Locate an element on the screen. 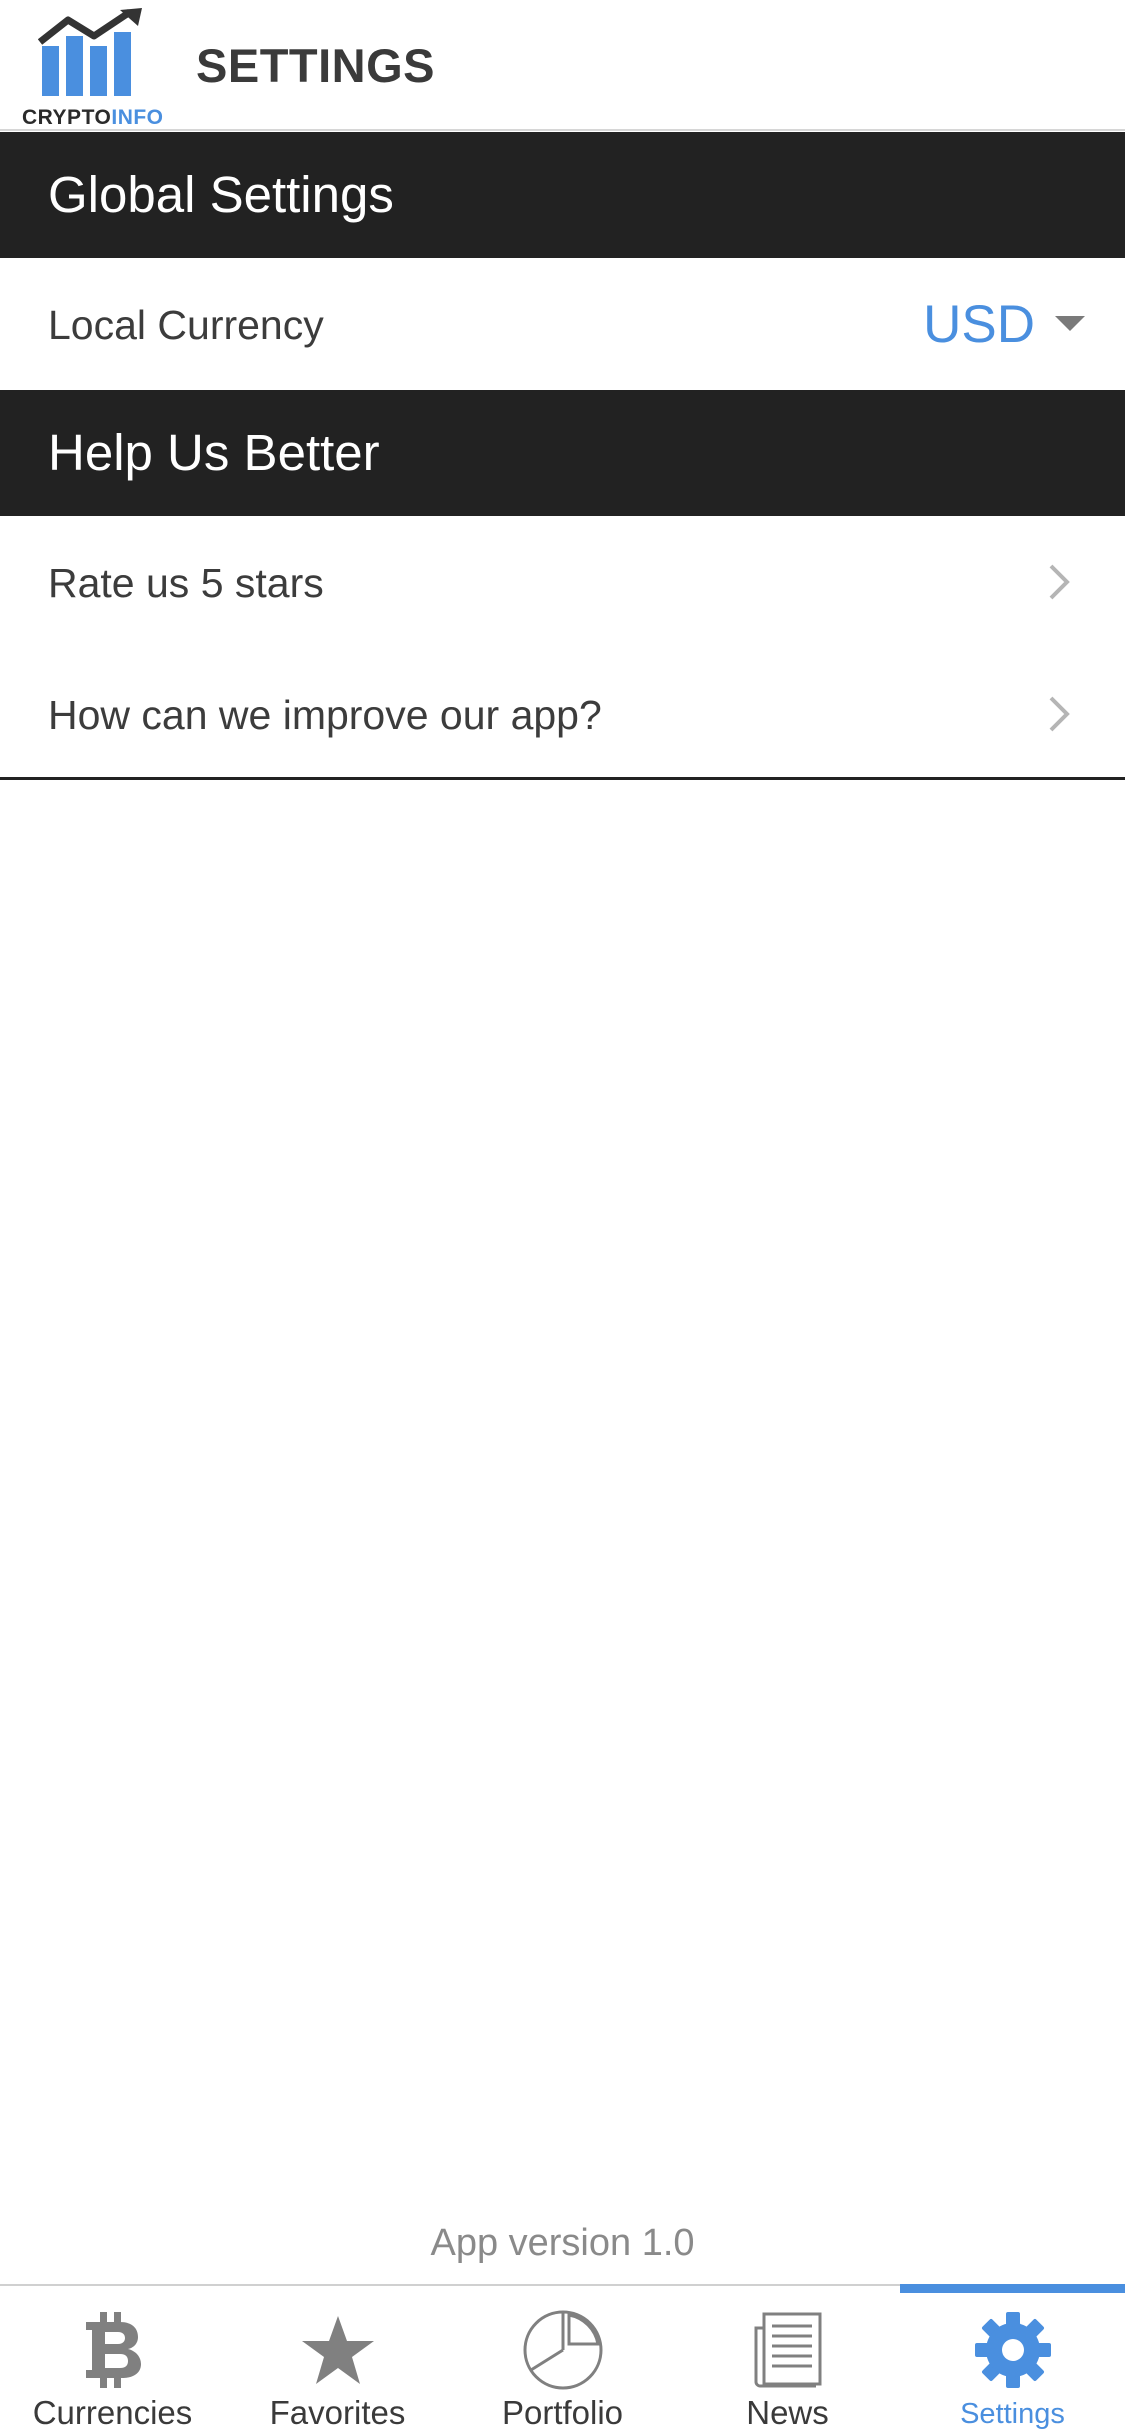 This screenshot has width=1125, height=2436. app-header: CRYPTOINFO SETTINGS is located at coordinates (562, 65).